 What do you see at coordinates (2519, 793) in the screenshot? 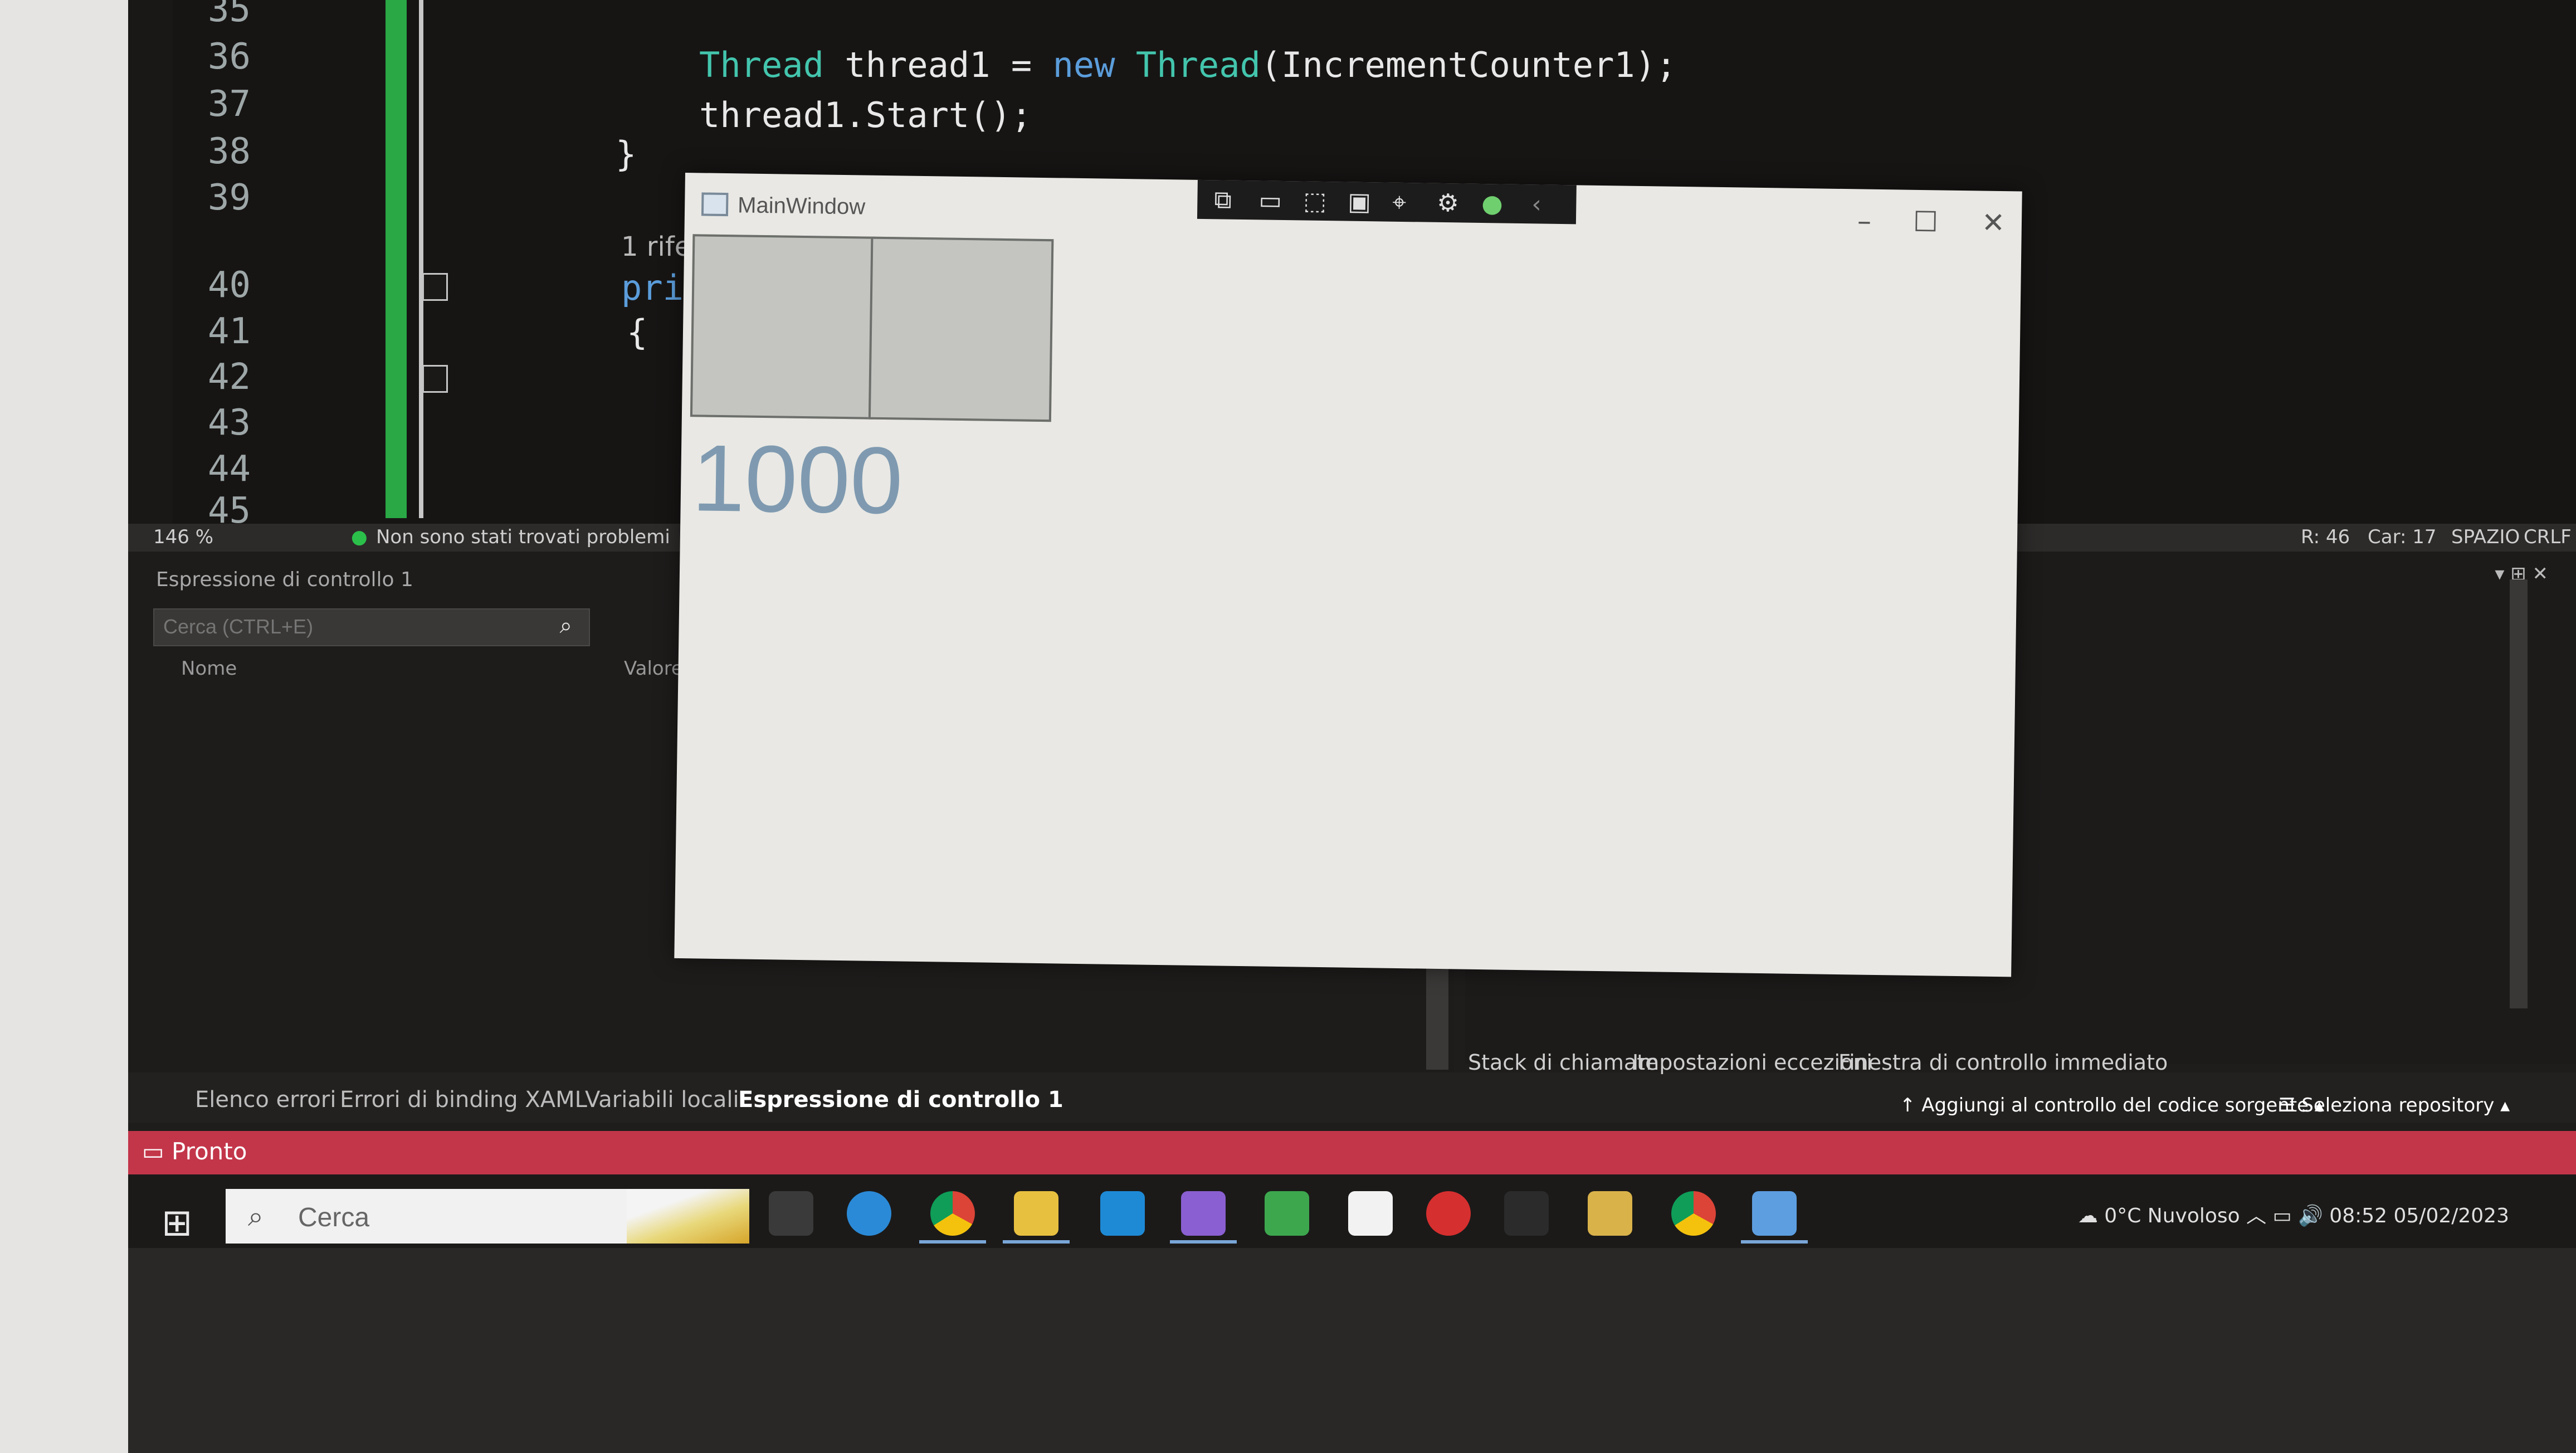
I see `scrollbar` at bounding box center [2519, 793].